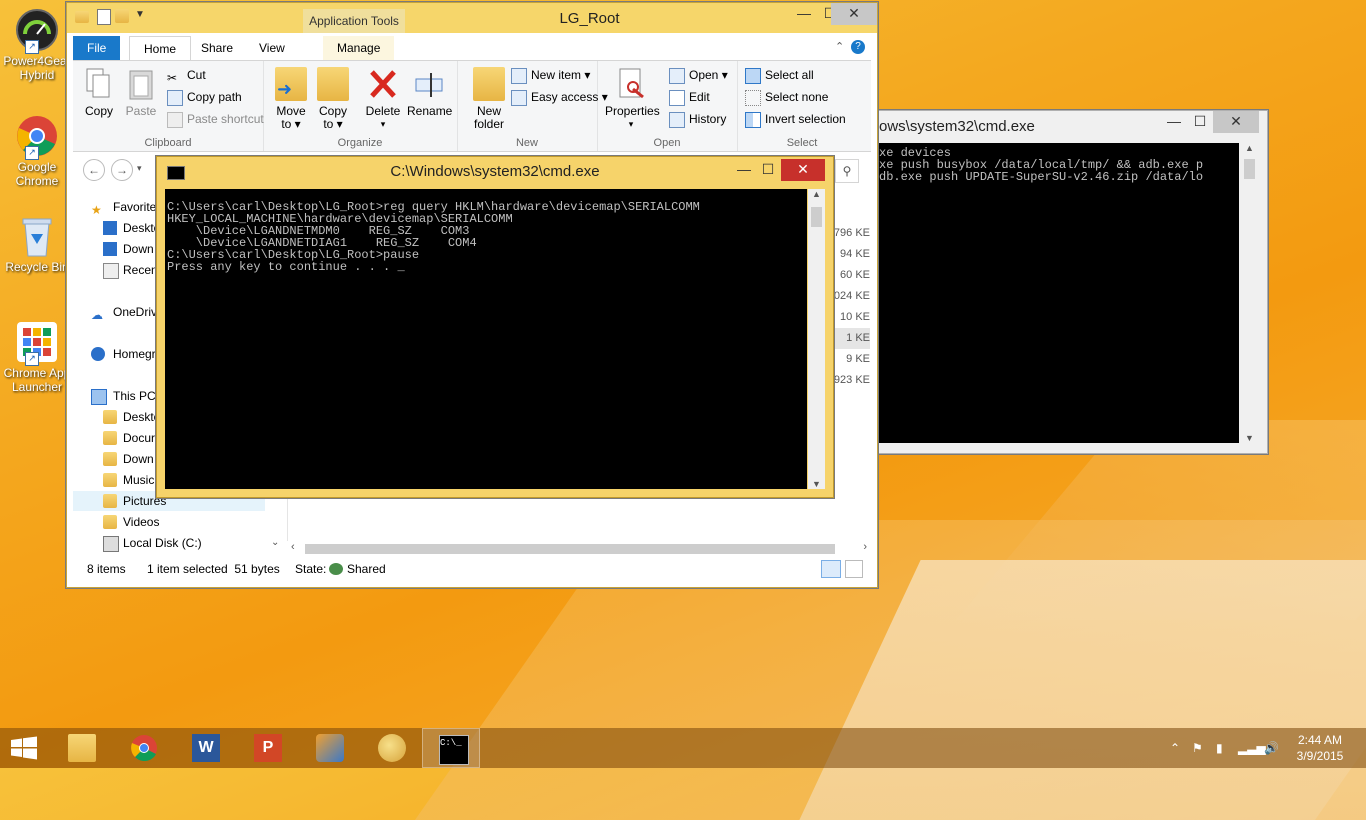 This screenshot has height=820, width=1366. Describe the element at coordinates (123, 354) in the screenshot. I see `nav-homegroup: Homegr` at that location.